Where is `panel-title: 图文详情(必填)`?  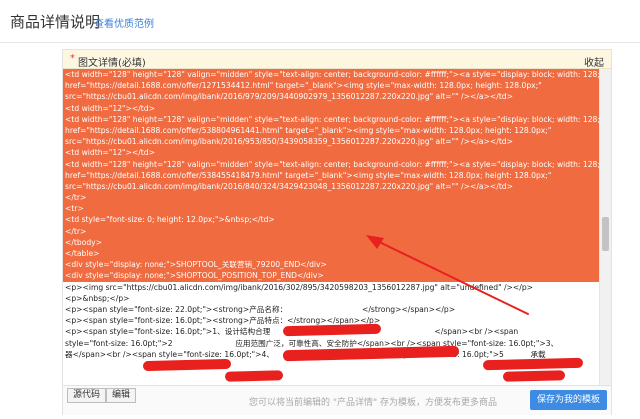 panel-title: 图文详情(必填) is located at coordinates (112, 63).